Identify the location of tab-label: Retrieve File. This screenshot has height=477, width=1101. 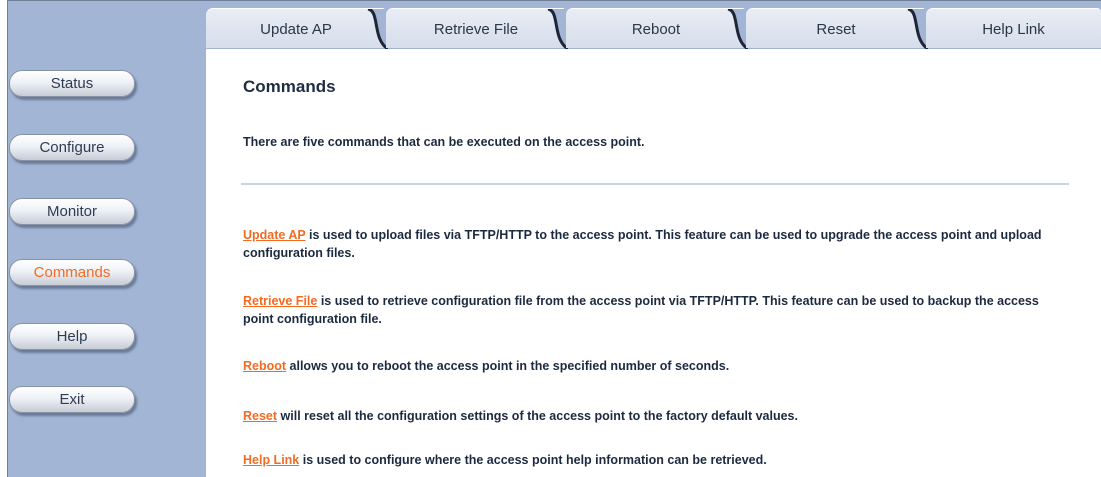
(476, 29).